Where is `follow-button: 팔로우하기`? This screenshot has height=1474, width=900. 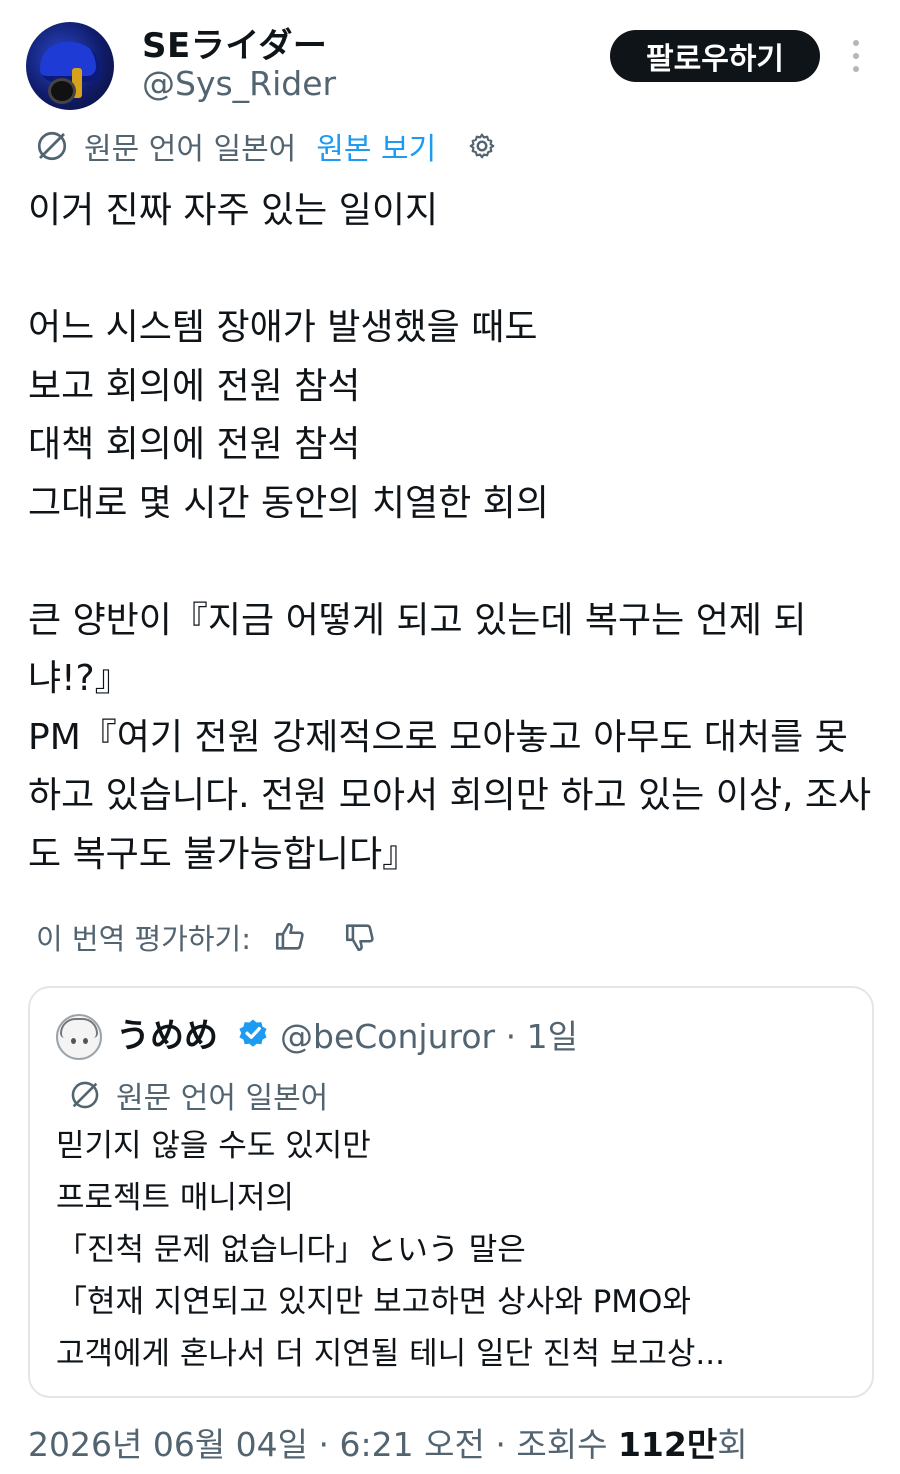 follow-button: 팔로우하기 is located at coordinates (715, 56).